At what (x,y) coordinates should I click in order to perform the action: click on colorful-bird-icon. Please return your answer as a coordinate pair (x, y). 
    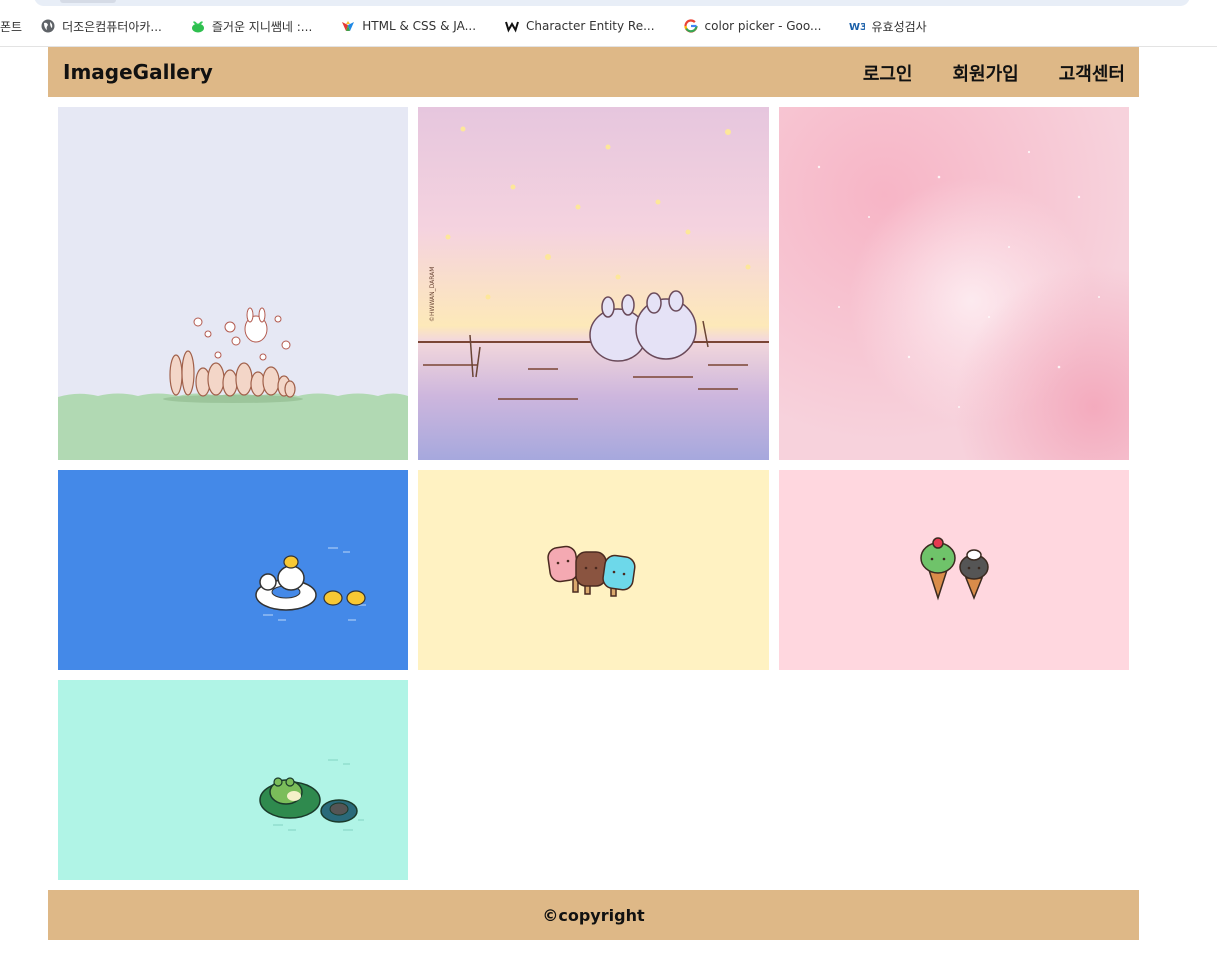
    Looking at the image, I should click on (348, 26).